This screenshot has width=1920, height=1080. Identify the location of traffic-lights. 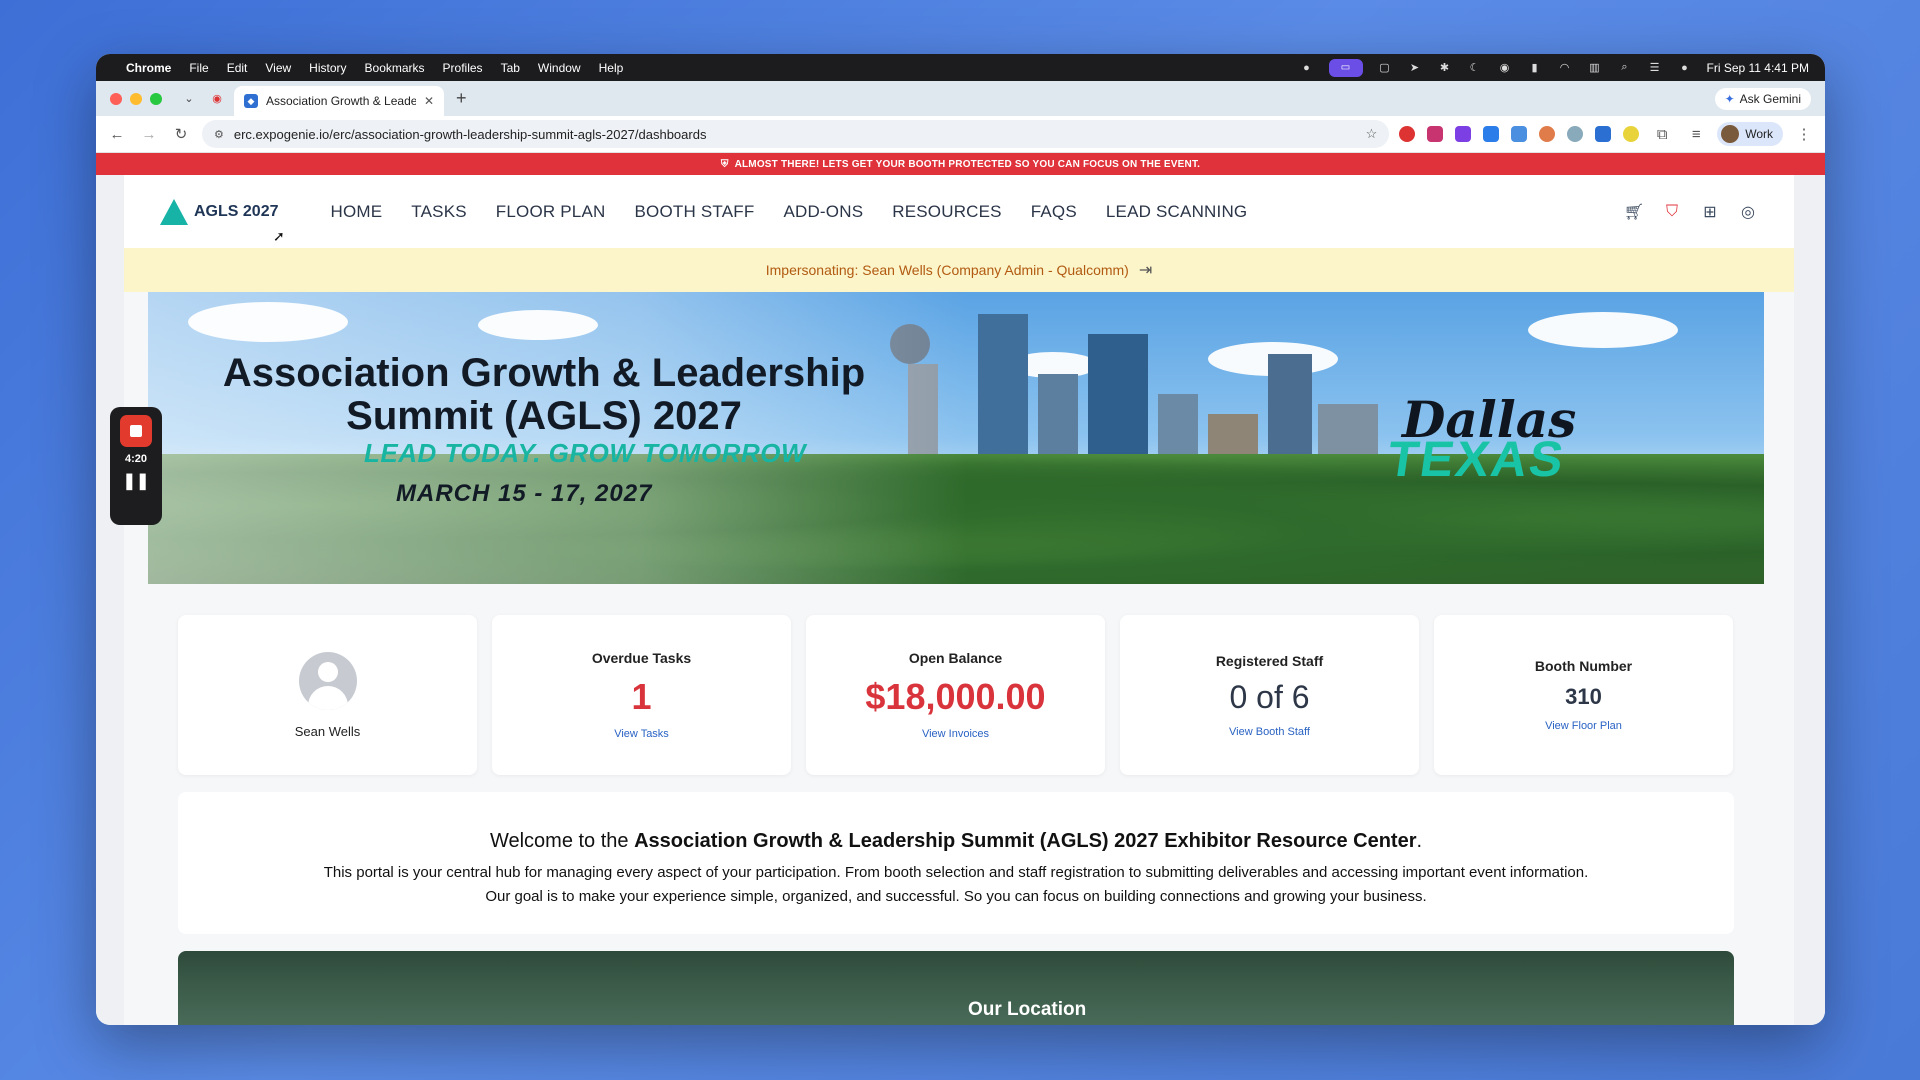
(136, 98).